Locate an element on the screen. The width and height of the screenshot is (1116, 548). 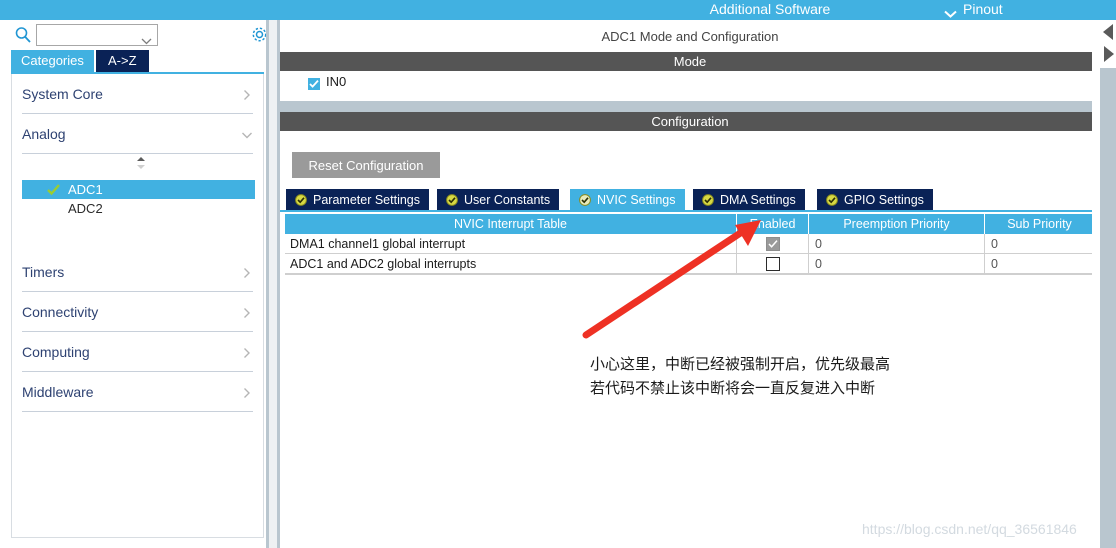
mode-body: IN0 is located at coordinates (690, 86).